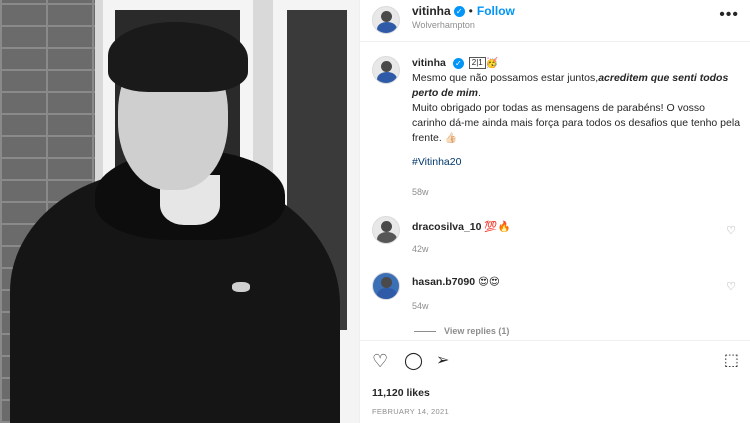 This screenshot has height=423, width=750. What do you see at coordinates (386, 70) in the screenshot?
I see `caption-avatar` at bounding box center [386, 70].